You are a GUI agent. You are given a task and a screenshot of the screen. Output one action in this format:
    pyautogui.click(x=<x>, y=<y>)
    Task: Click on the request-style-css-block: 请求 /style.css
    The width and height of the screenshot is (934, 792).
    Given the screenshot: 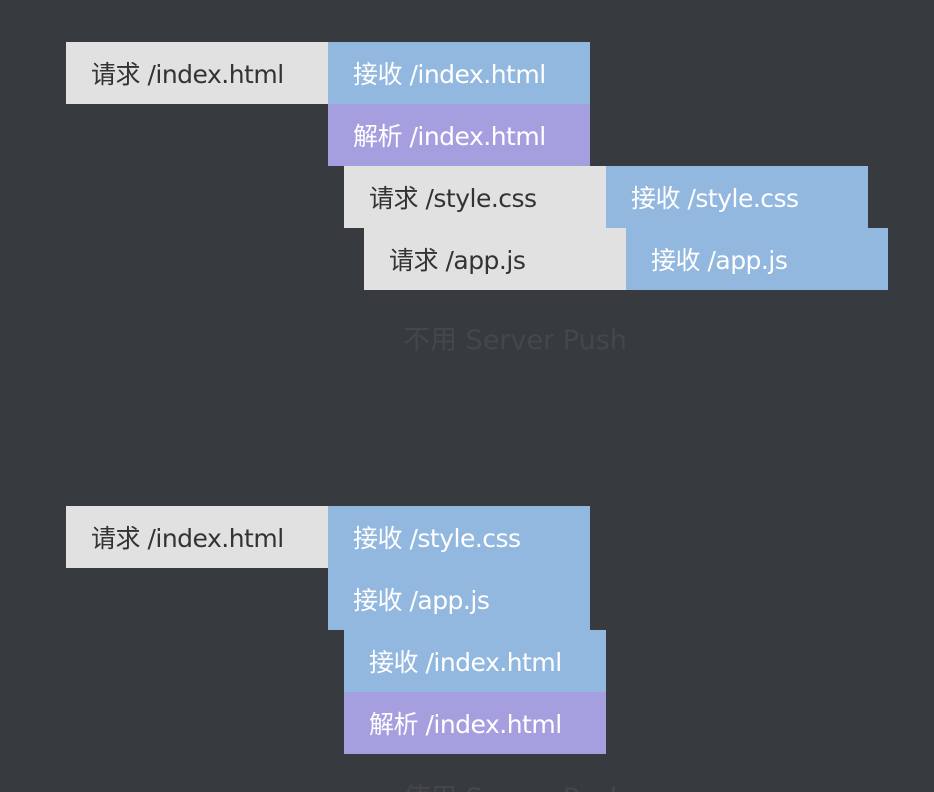 What is the action you would take?
    pyautogui.click(x=475, y=197)
    